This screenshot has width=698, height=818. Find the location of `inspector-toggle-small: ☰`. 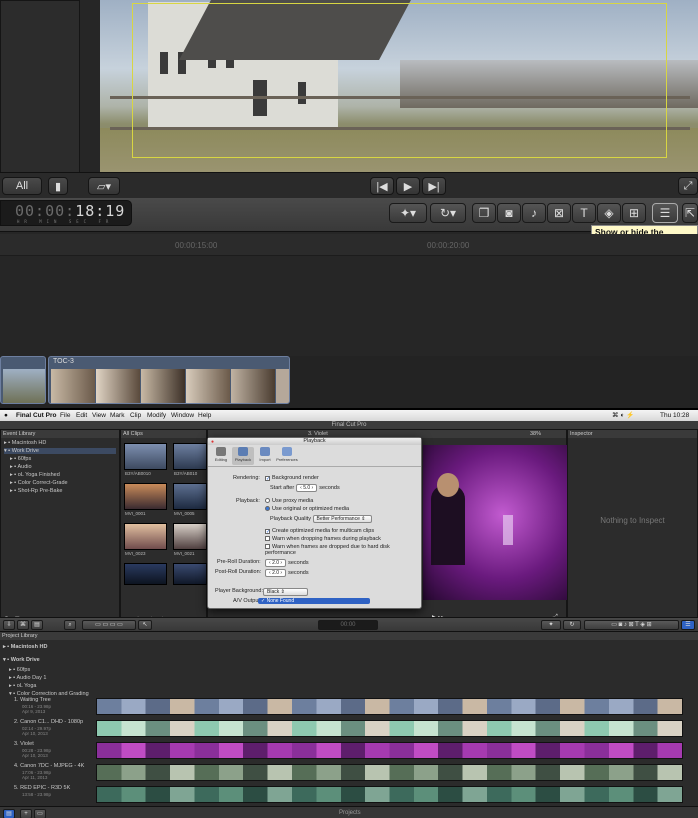

inspector-toggle-small: ☰ is located at coordinates (688, 625).